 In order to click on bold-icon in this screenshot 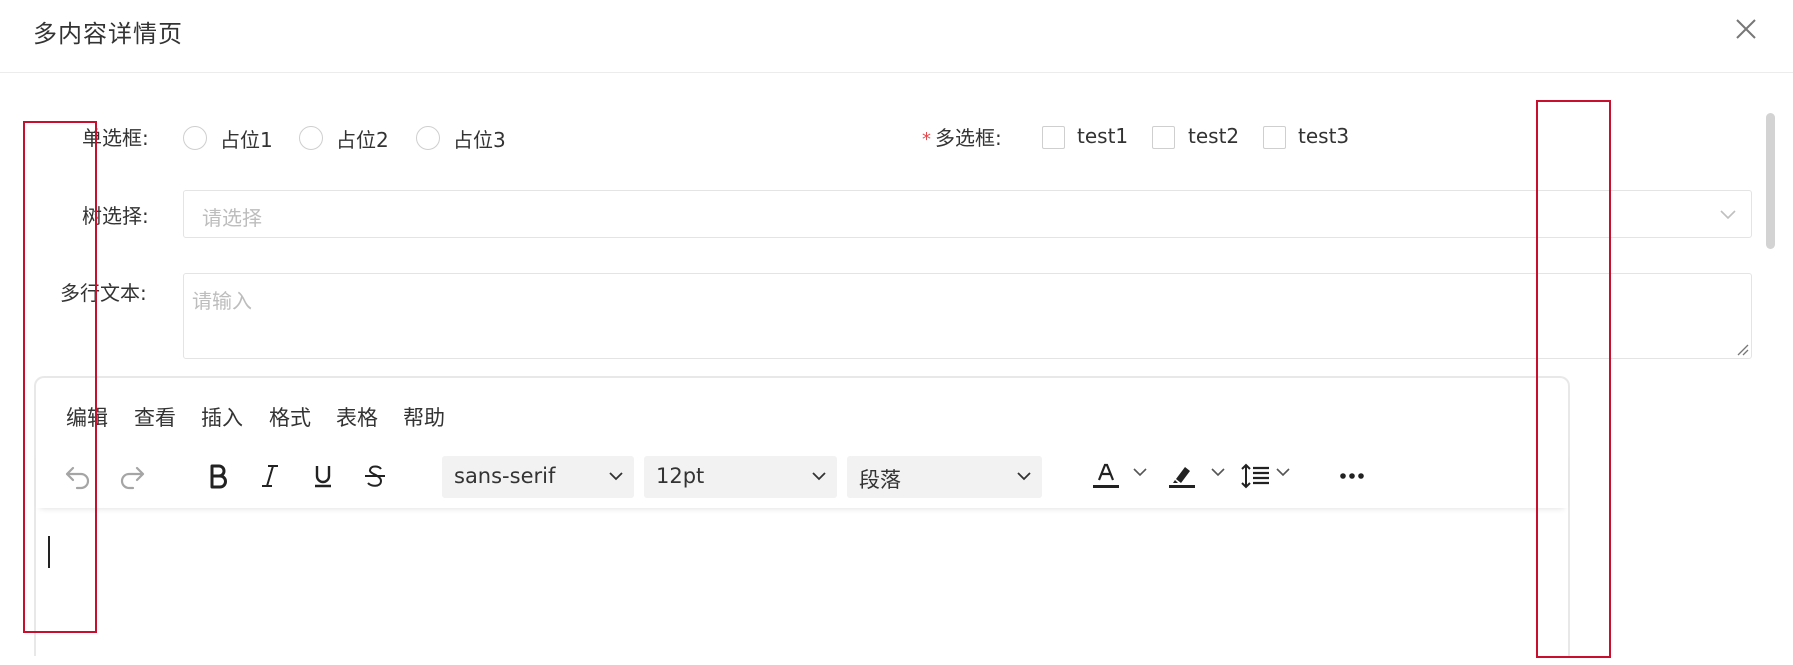, I will do `click(218, 476)`.